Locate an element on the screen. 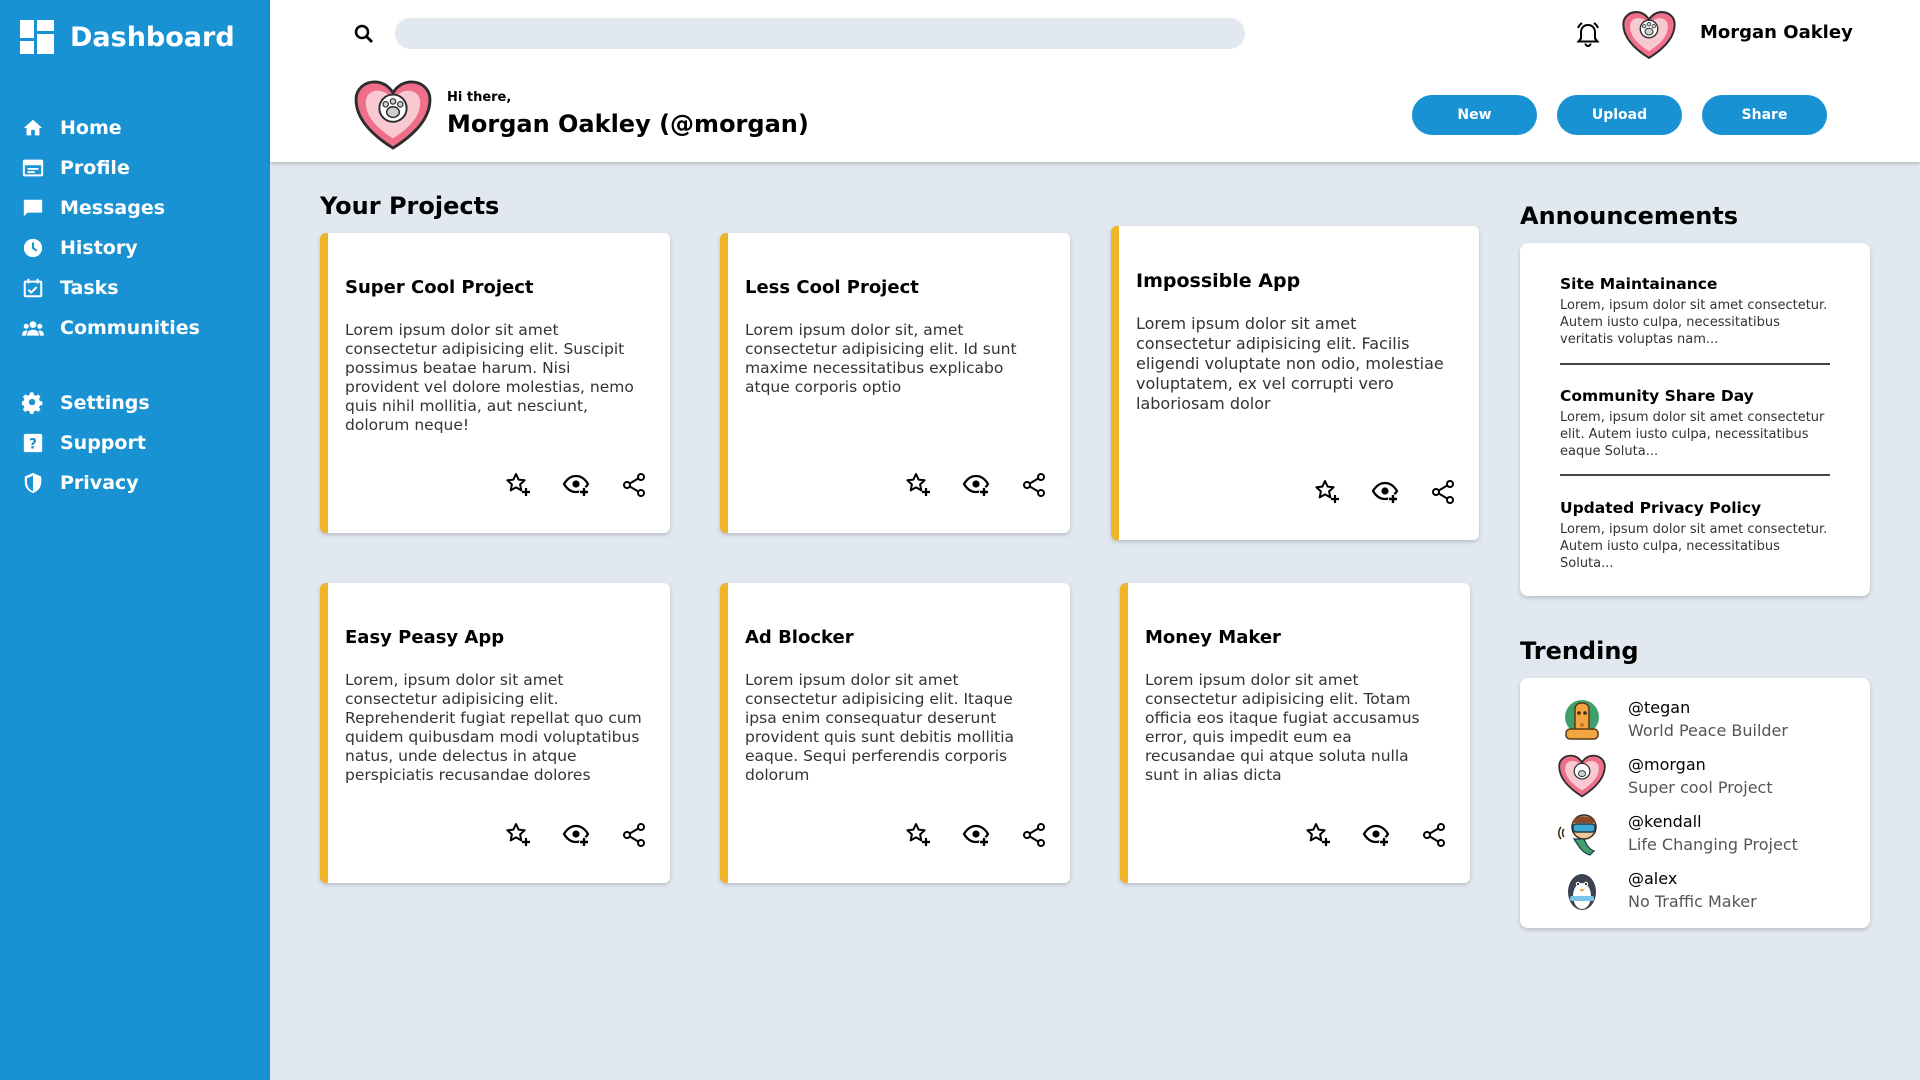  settings-icon is located at coordinates (33, 403).